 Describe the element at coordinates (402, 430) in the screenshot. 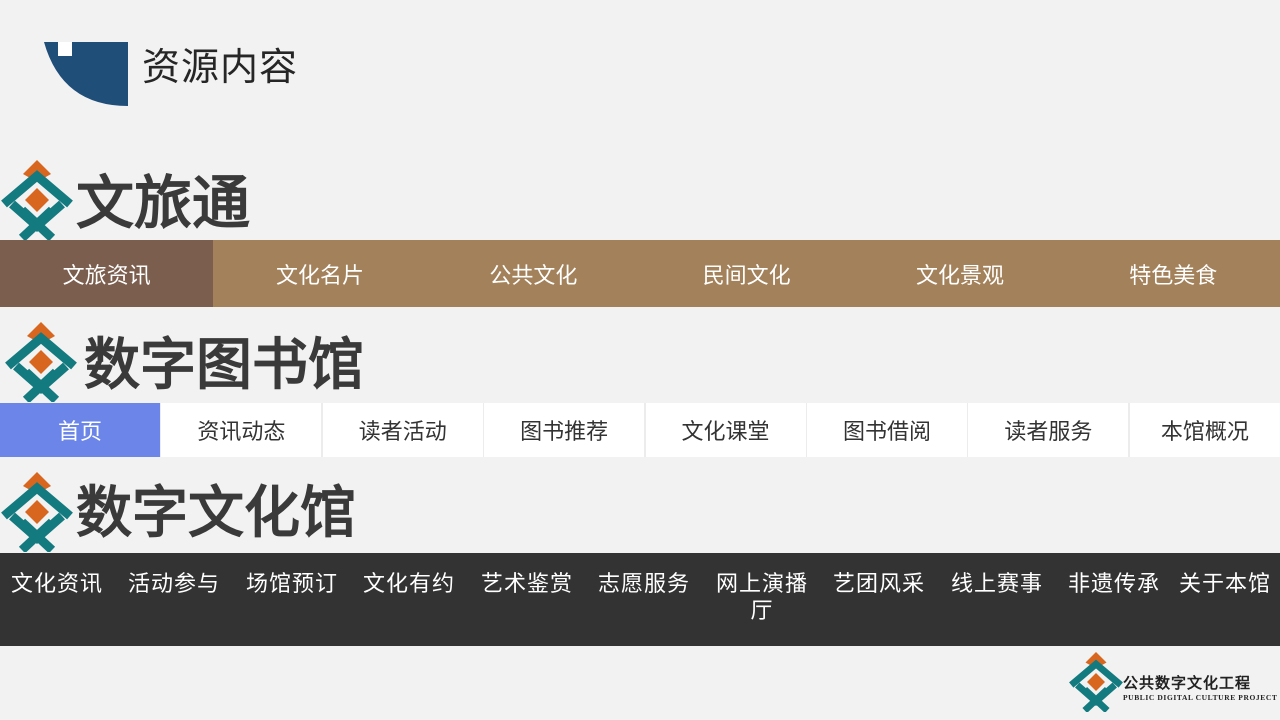

I see `nav-item-reader-activities: 读者活动` at that location.